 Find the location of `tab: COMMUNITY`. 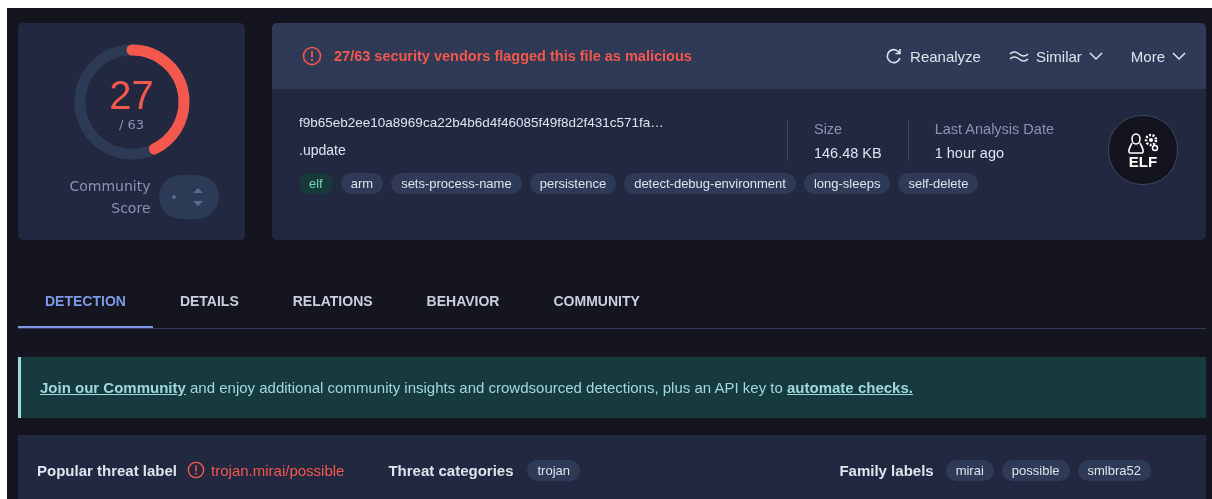

tab: COMMUNITY is located at coordinates (596, 301).